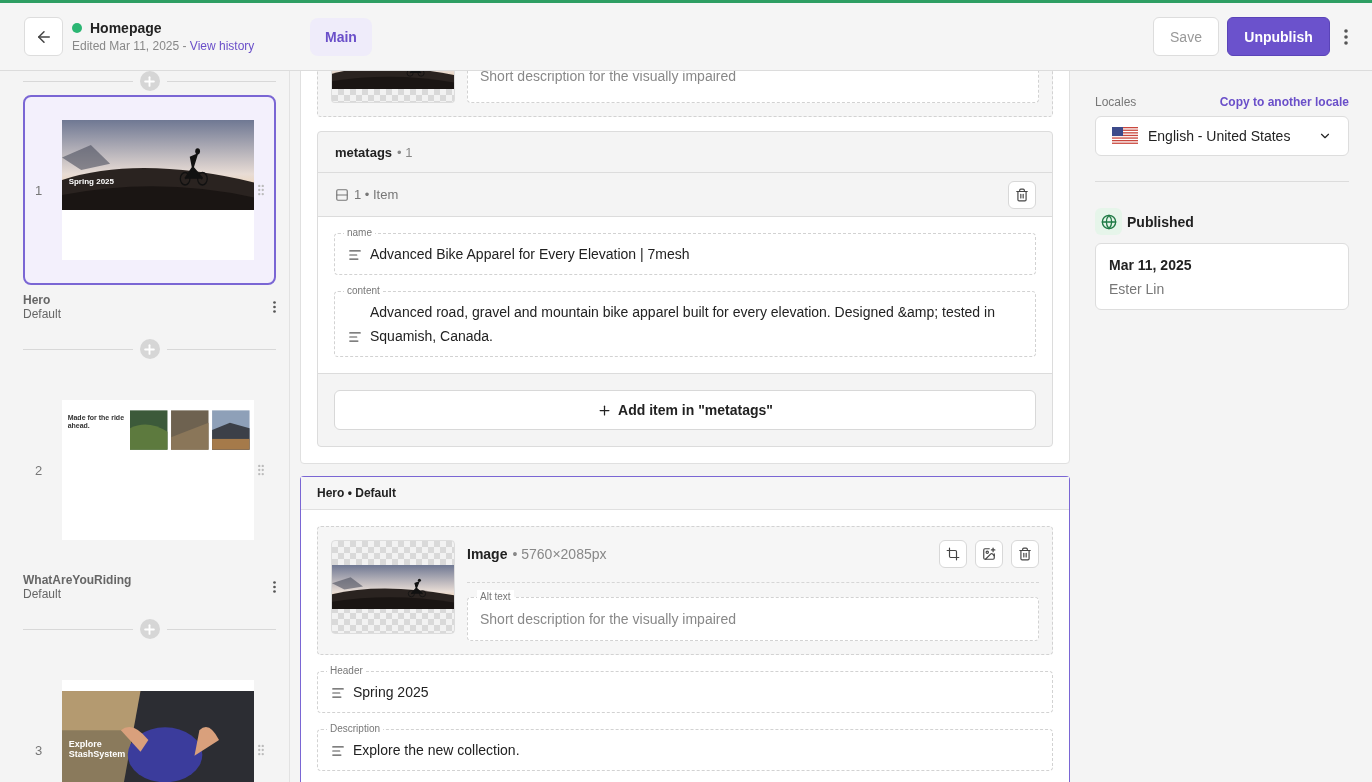  Describe the element at coordinates (685, 493) in the screenshot. I see `section-header: Hero • Default` at that location.